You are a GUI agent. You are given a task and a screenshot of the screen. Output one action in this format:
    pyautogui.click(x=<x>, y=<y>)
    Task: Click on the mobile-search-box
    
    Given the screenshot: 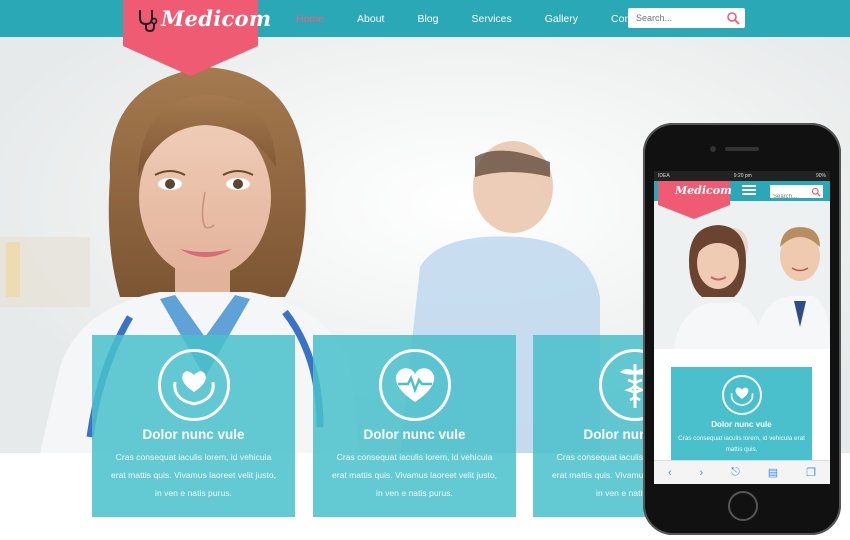 What is the action you would take?
    pyautogui.click(x=796, y=194)
    